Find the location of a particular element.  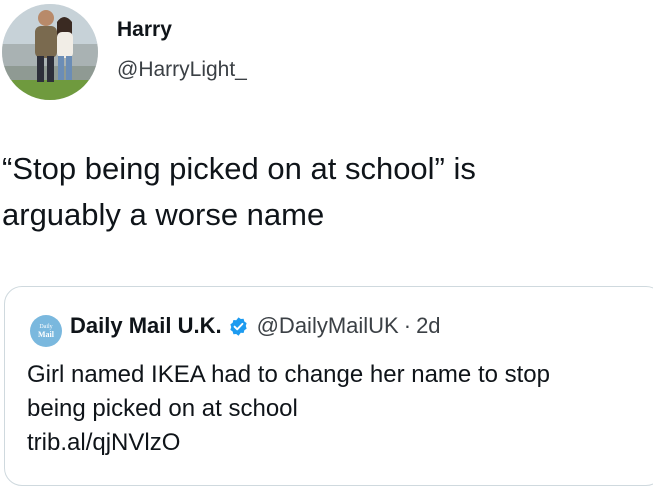

quoted-author-handle: @DailyMailUK is located at coordinates (328, 326).